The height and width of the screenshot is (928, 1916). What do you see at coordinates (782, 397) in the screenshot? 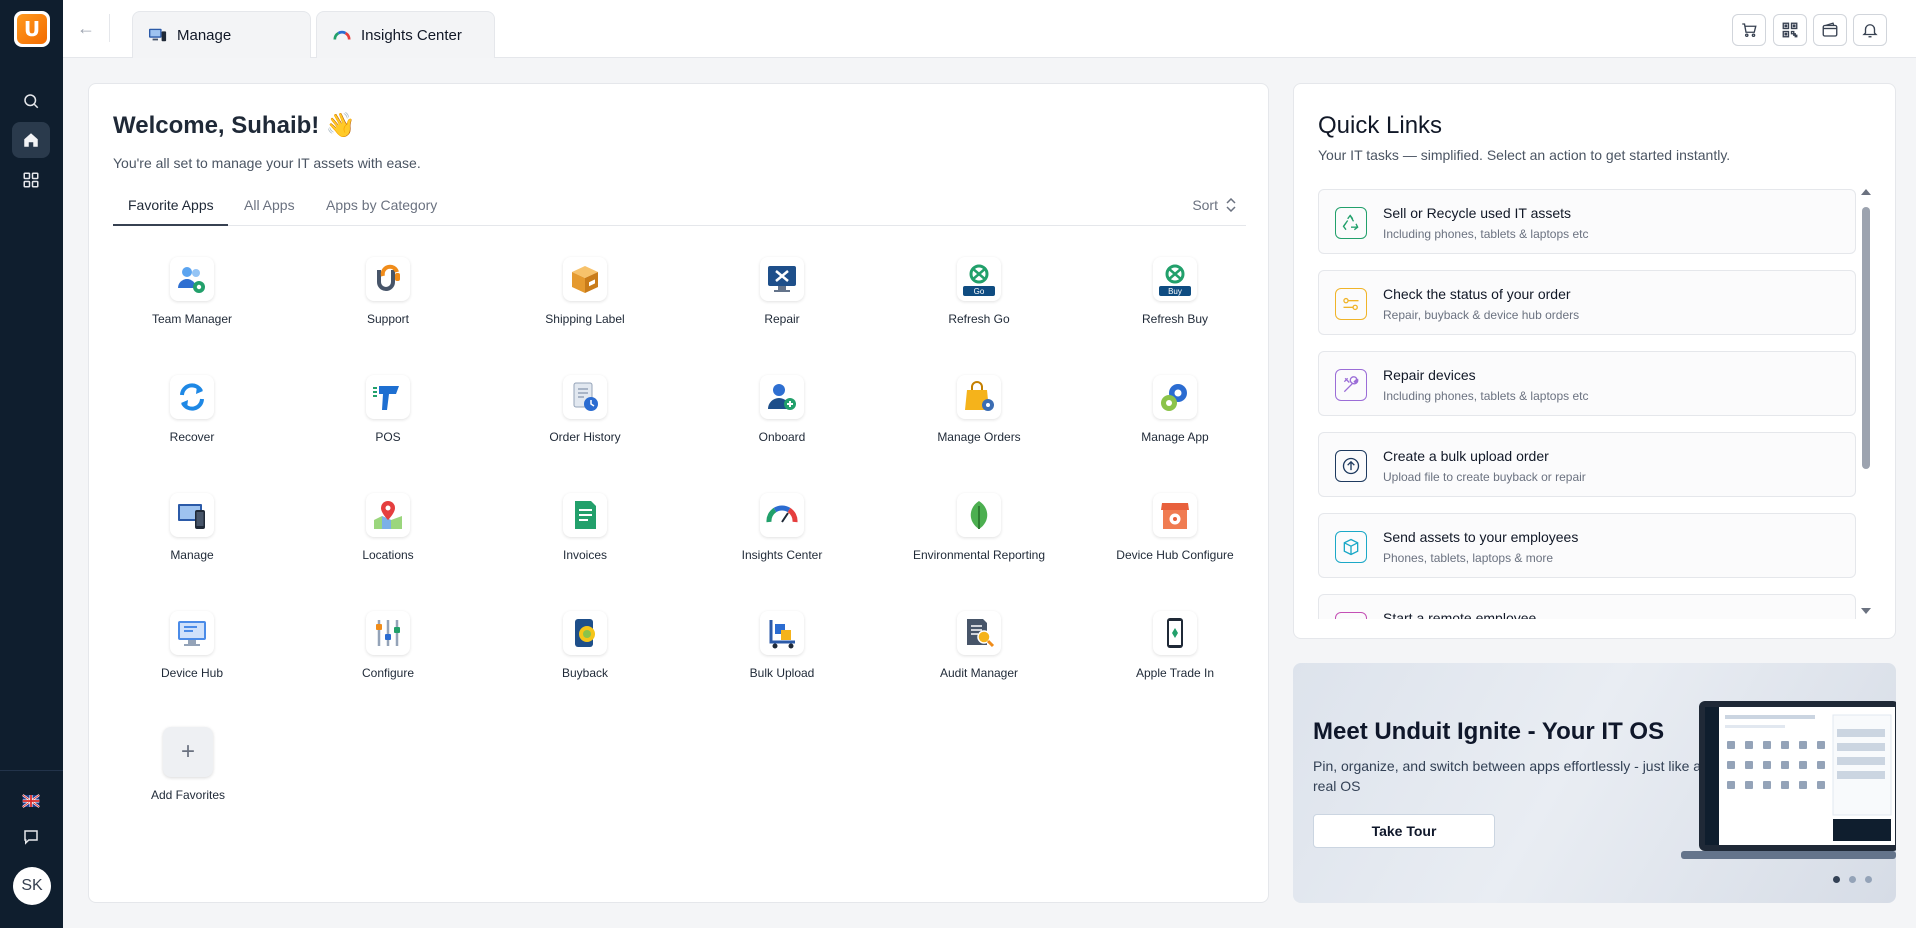
I see `onboard-user-icon` at bounding box center [782, 397].